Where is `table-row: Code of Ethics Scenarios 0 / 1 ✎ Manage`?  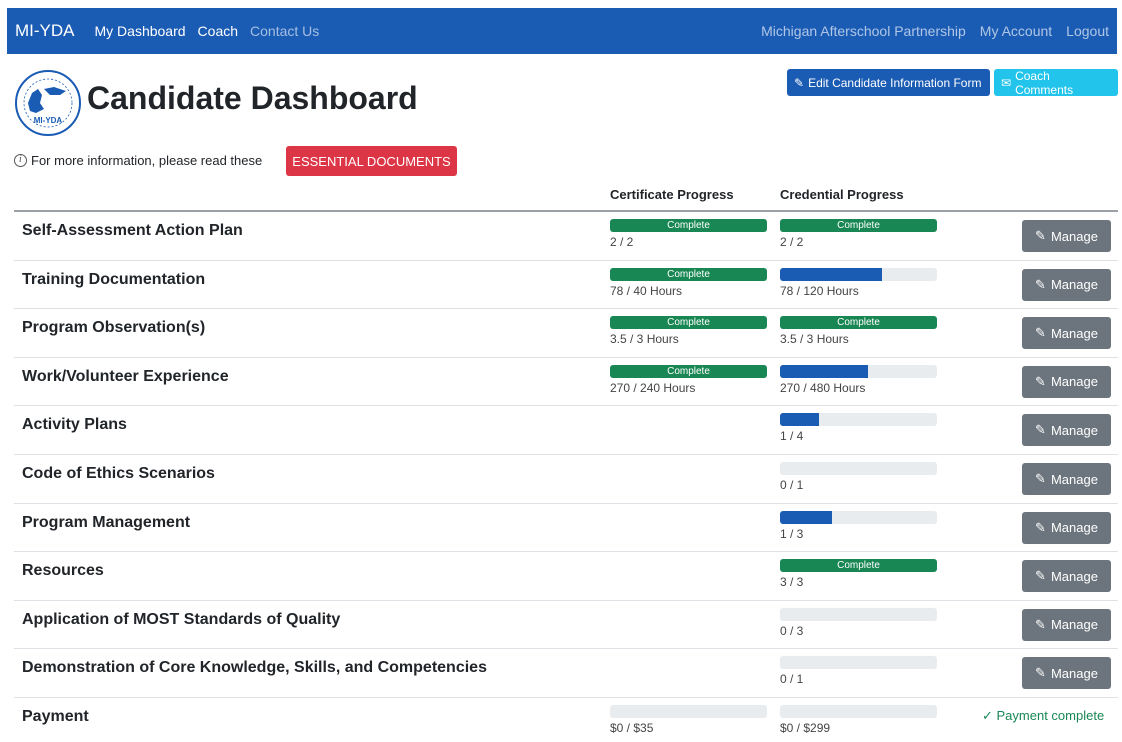 table-row: Code of Ethics Scenarios 0 / 1 ✎ Manage is located at coordinates (566, 479).